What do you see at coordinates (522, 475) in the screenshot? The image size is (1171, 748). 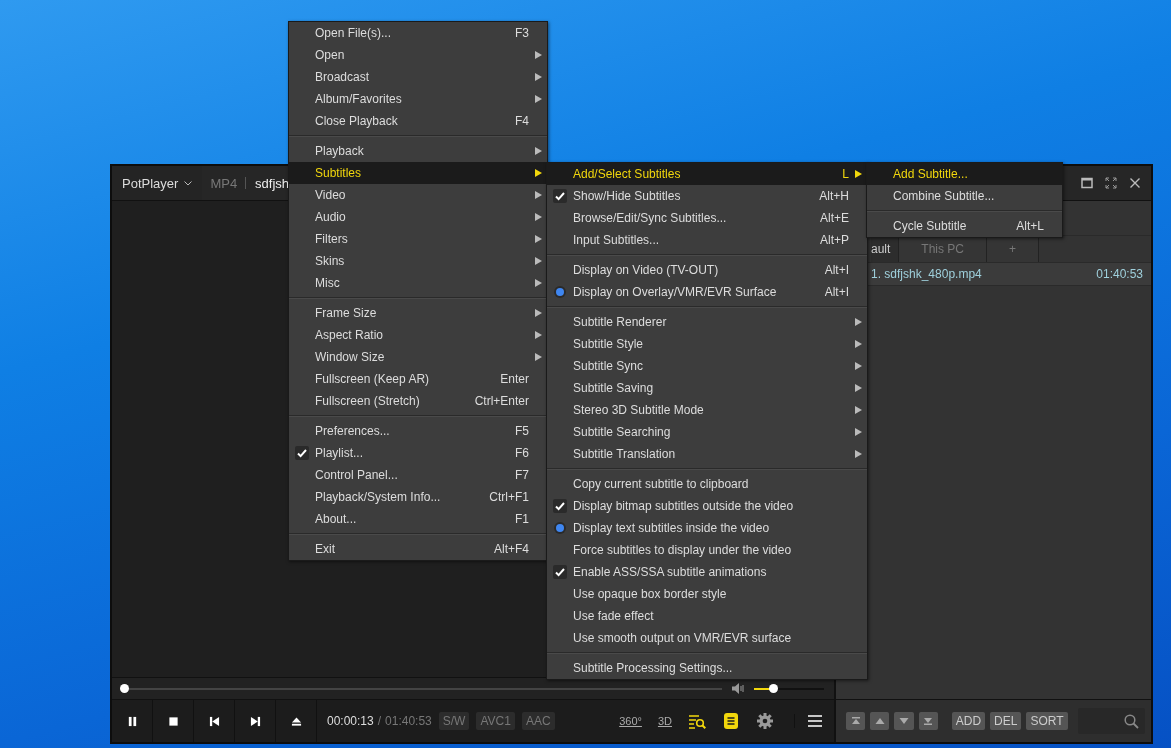 I see `shortcut-label: F7` at bounding box center [522, 475].